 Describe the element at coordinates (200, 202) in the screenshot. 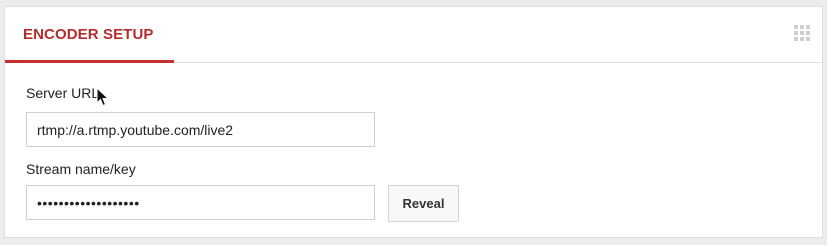

I see `stream-key-input` at that location.